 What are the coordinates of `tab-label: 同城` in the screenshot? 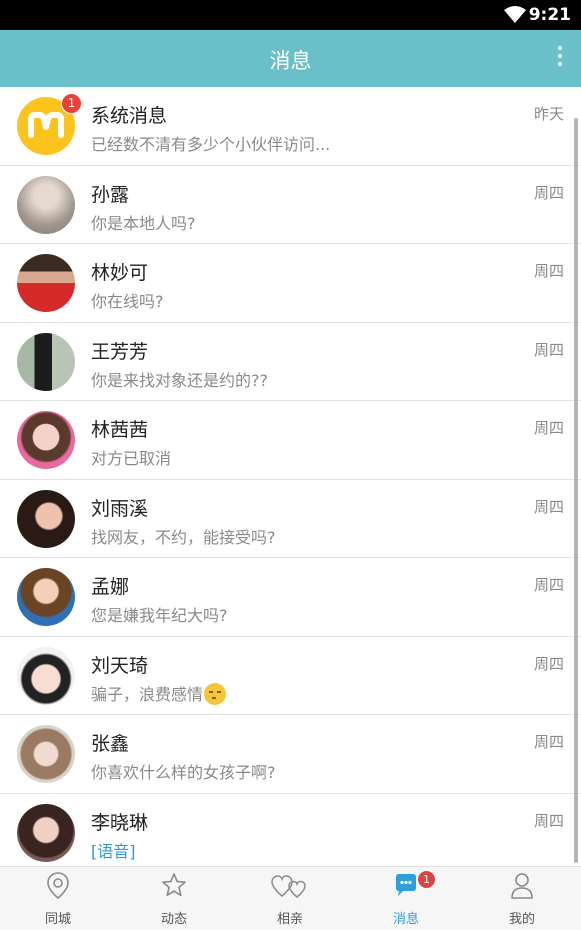 It's located at (57, 919).